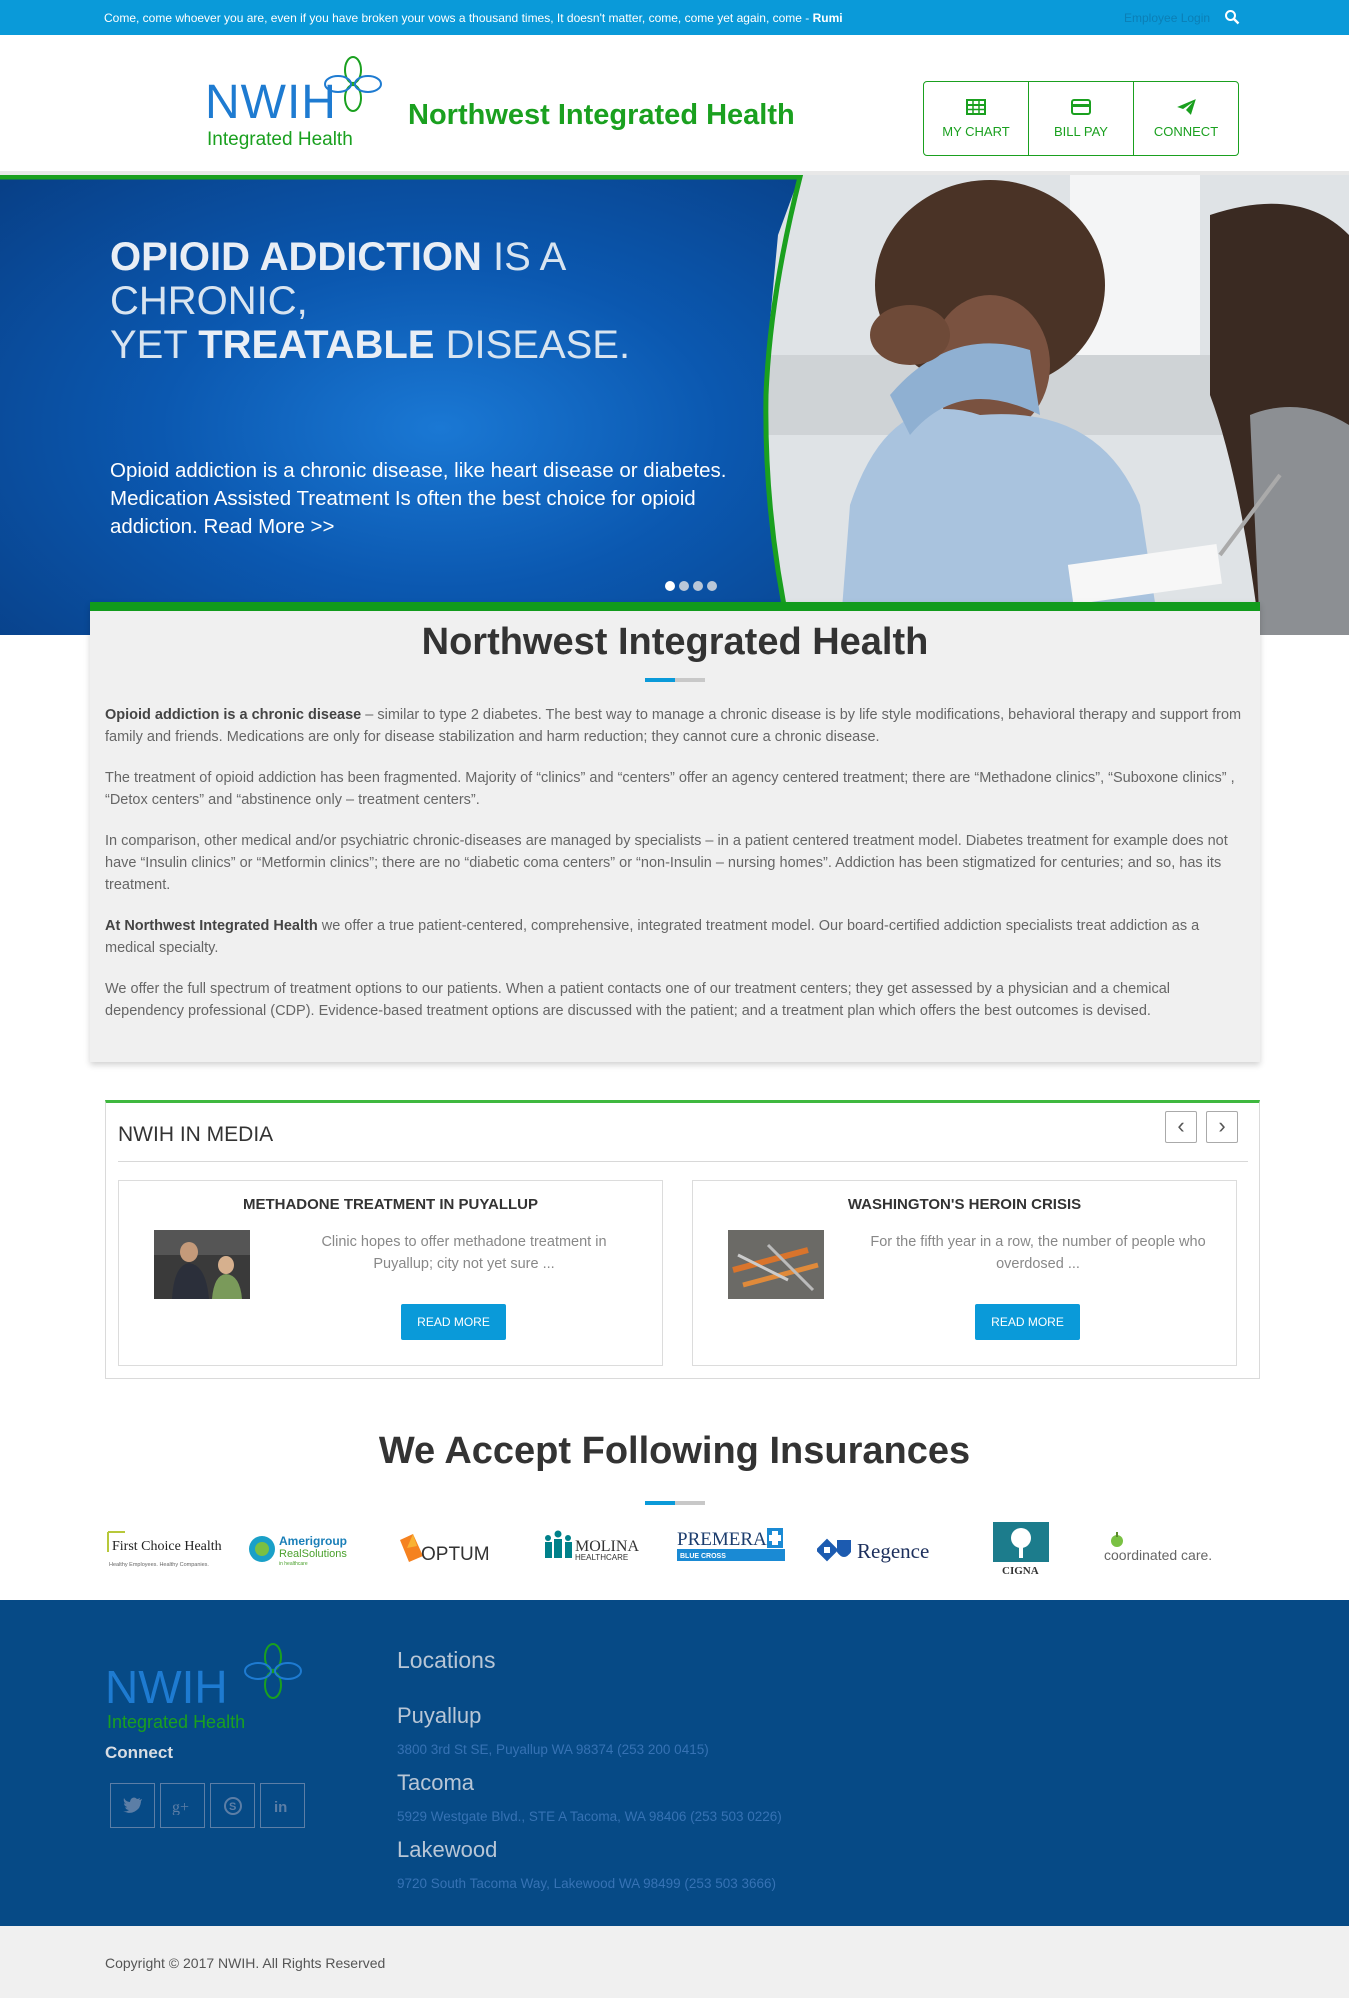 This screenshot has width=1349, height=1998. What do you see at coordinates (132, 1805) in the screenshot?
I see `twitter-icon` at bounding box center [132, 1805].